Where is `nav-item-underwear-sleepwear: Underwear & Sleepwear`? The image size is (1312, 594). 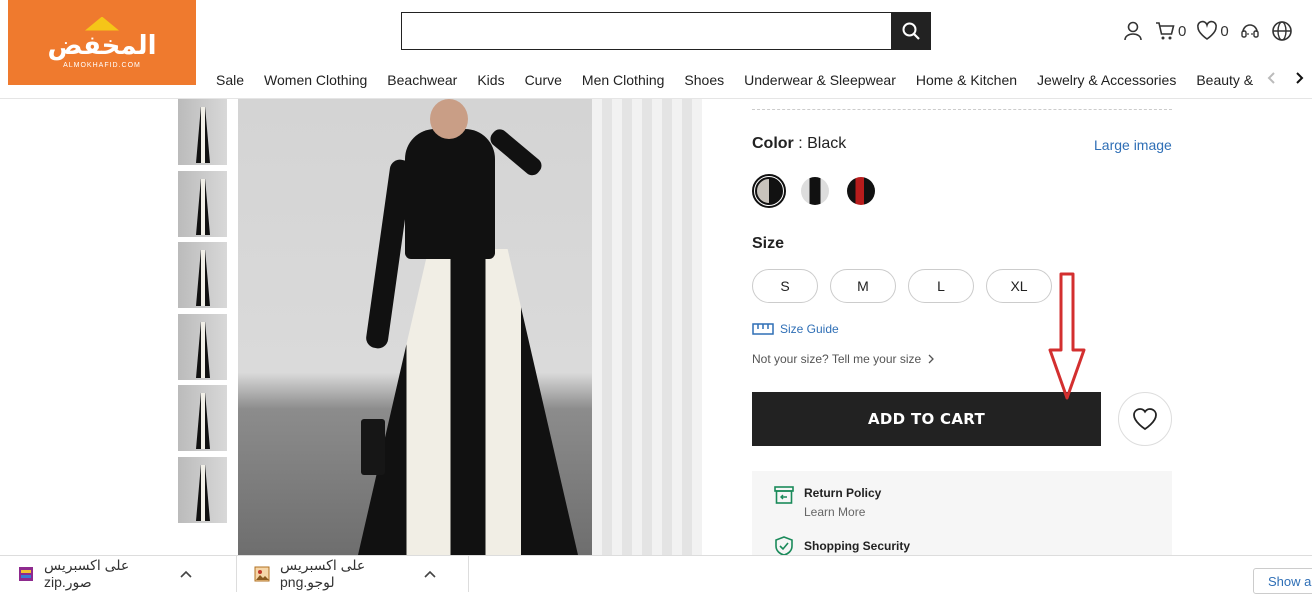 nav-item-underwear-sleepwear: Underwear & Sleepwear is located at coordinates (820, 80).